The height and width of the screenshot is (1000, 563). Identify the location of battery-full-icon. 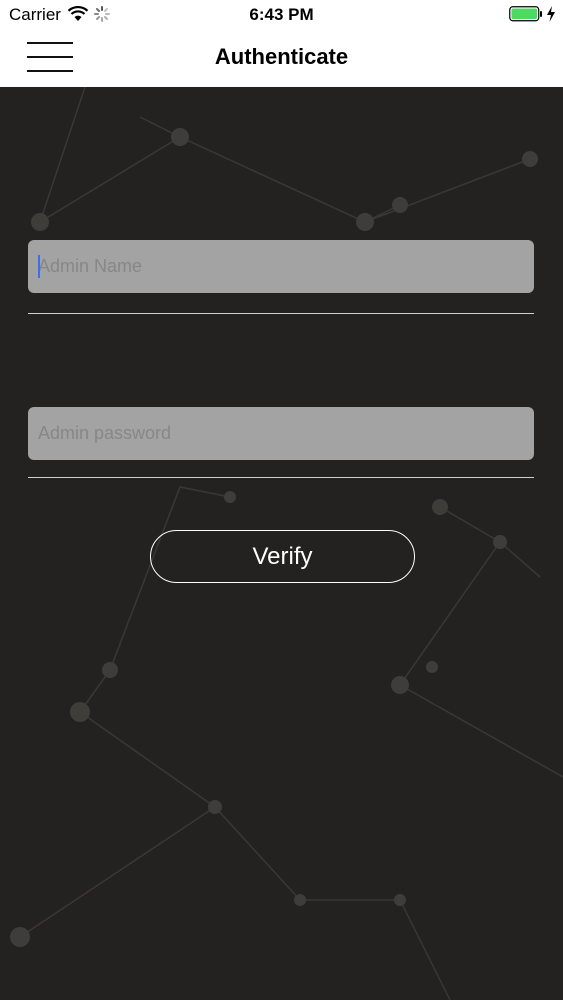
(526, 16).